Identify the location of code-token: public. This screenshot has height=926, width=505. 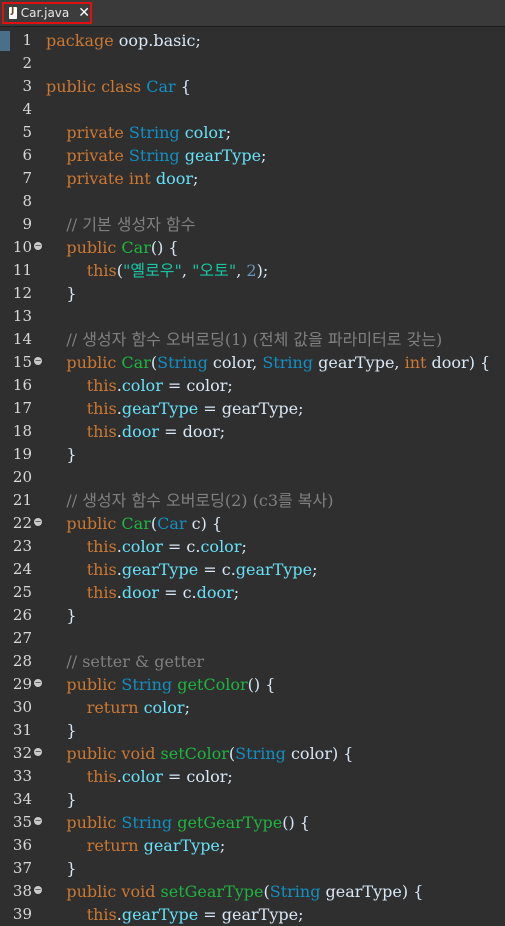
(84, 523).